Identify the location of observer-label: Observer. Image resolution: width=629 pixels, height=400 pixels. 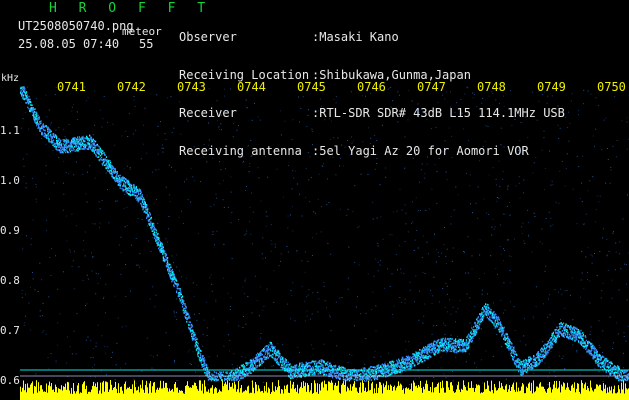
(208, 37).